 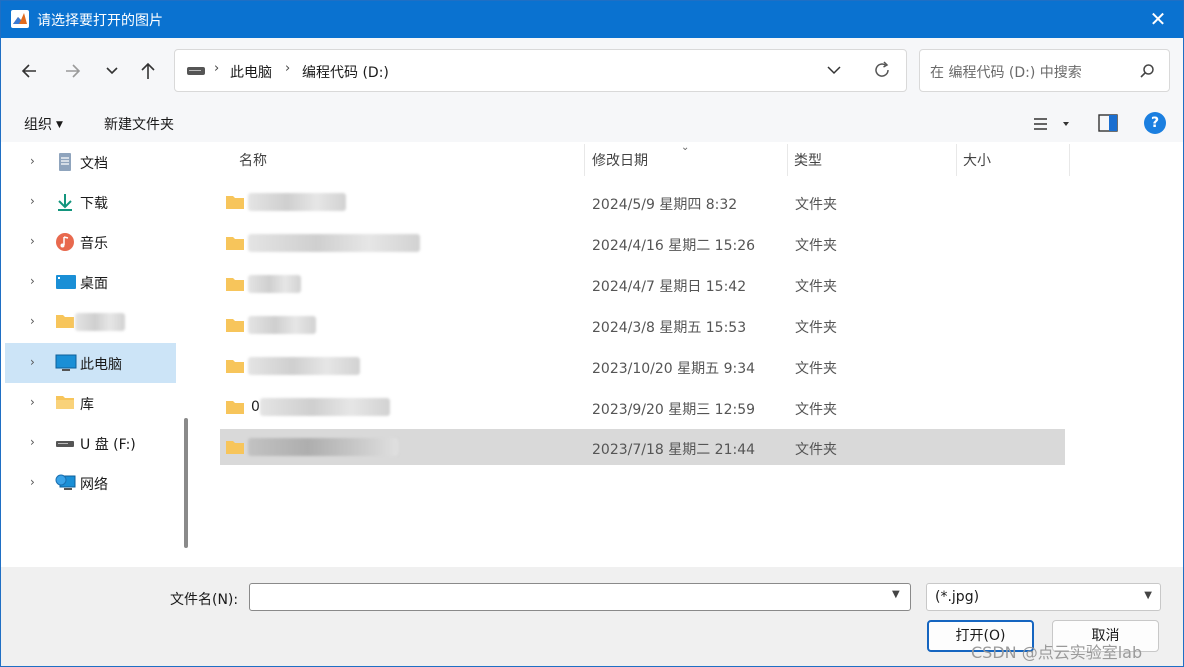 What do you see at coordinates (94, 164) in the screenshot?
I see `sidebar-item-label: 文档` at bounding box center [94, 164].